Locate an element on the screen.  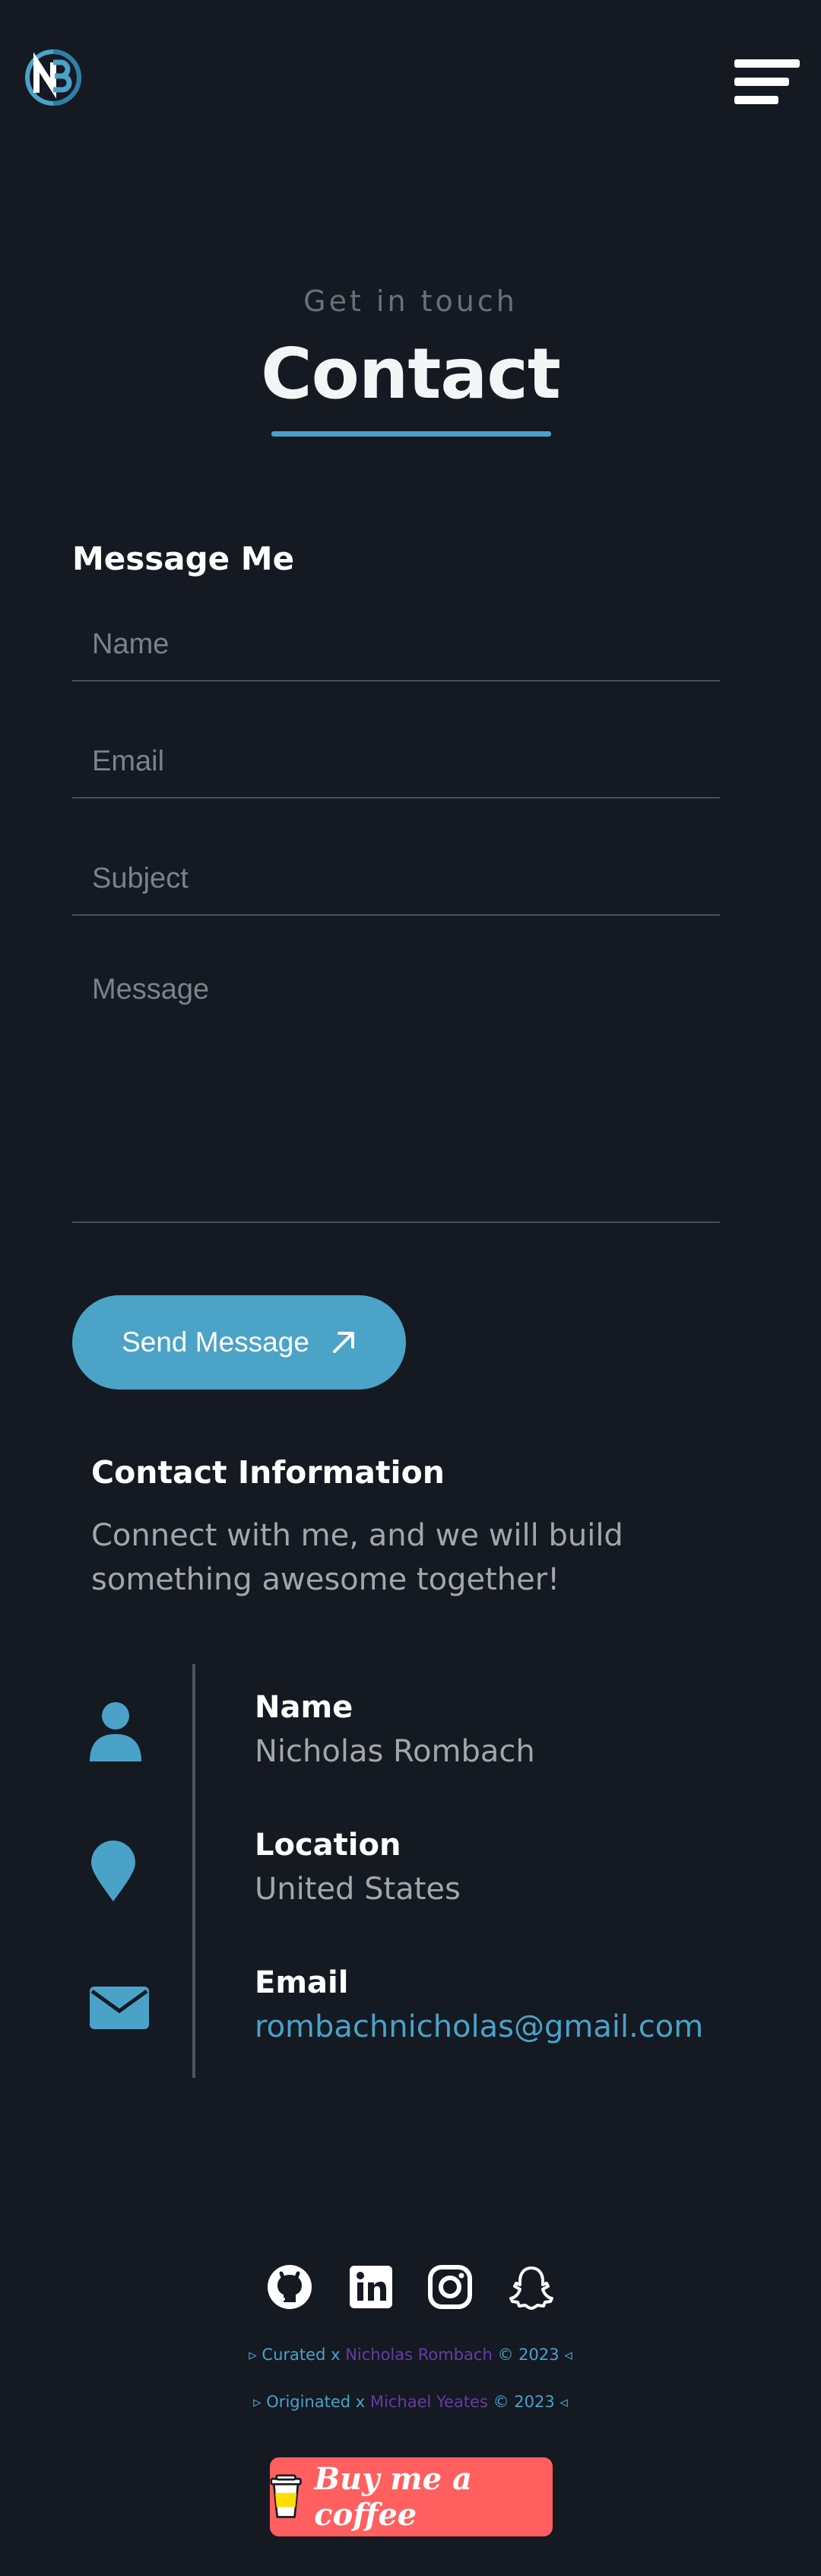
contact-name-label: Name is located at coordinates (304, 1707).